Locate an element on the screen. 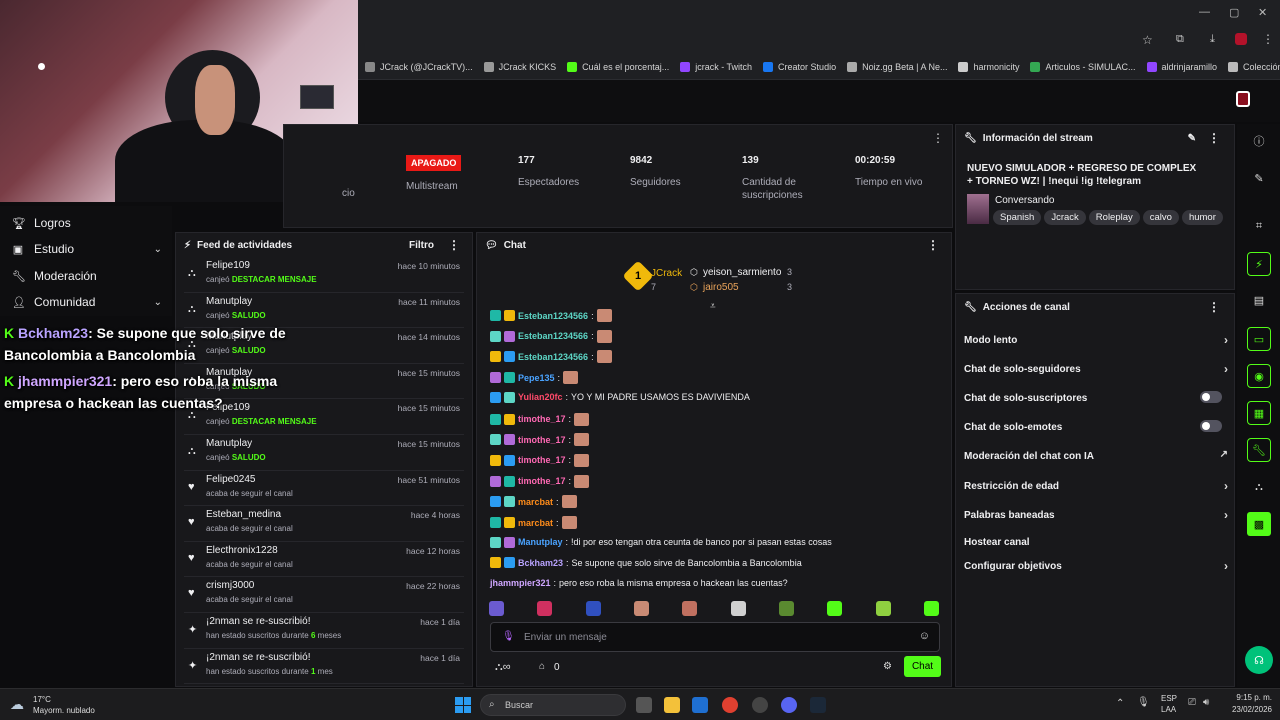 The image size is (1280, 720). bookmark-item: JCrack KICKS is located at coordinates (519, 66).